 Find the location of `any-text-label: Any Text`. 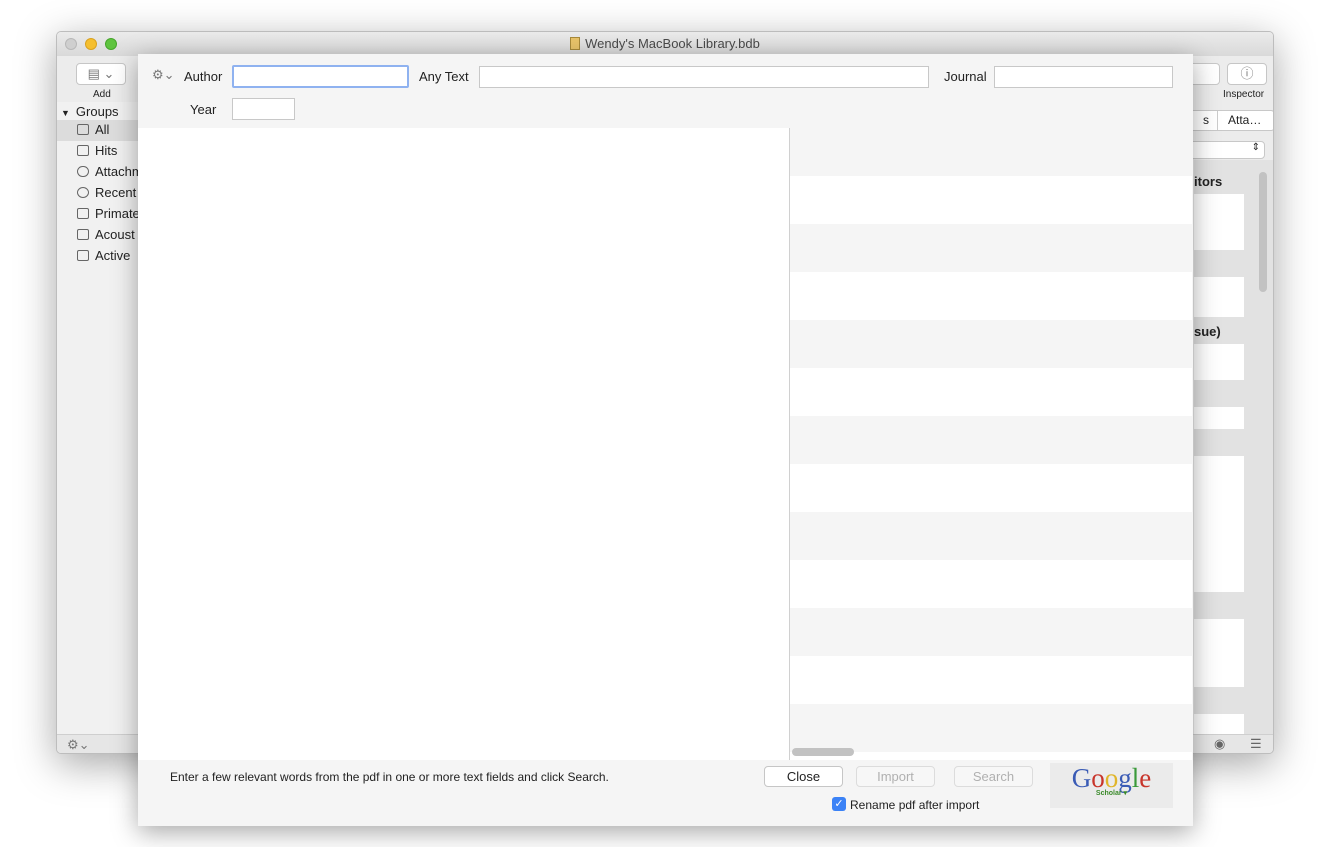

any-text-label: Any Text is located at coordinates (444, 76).